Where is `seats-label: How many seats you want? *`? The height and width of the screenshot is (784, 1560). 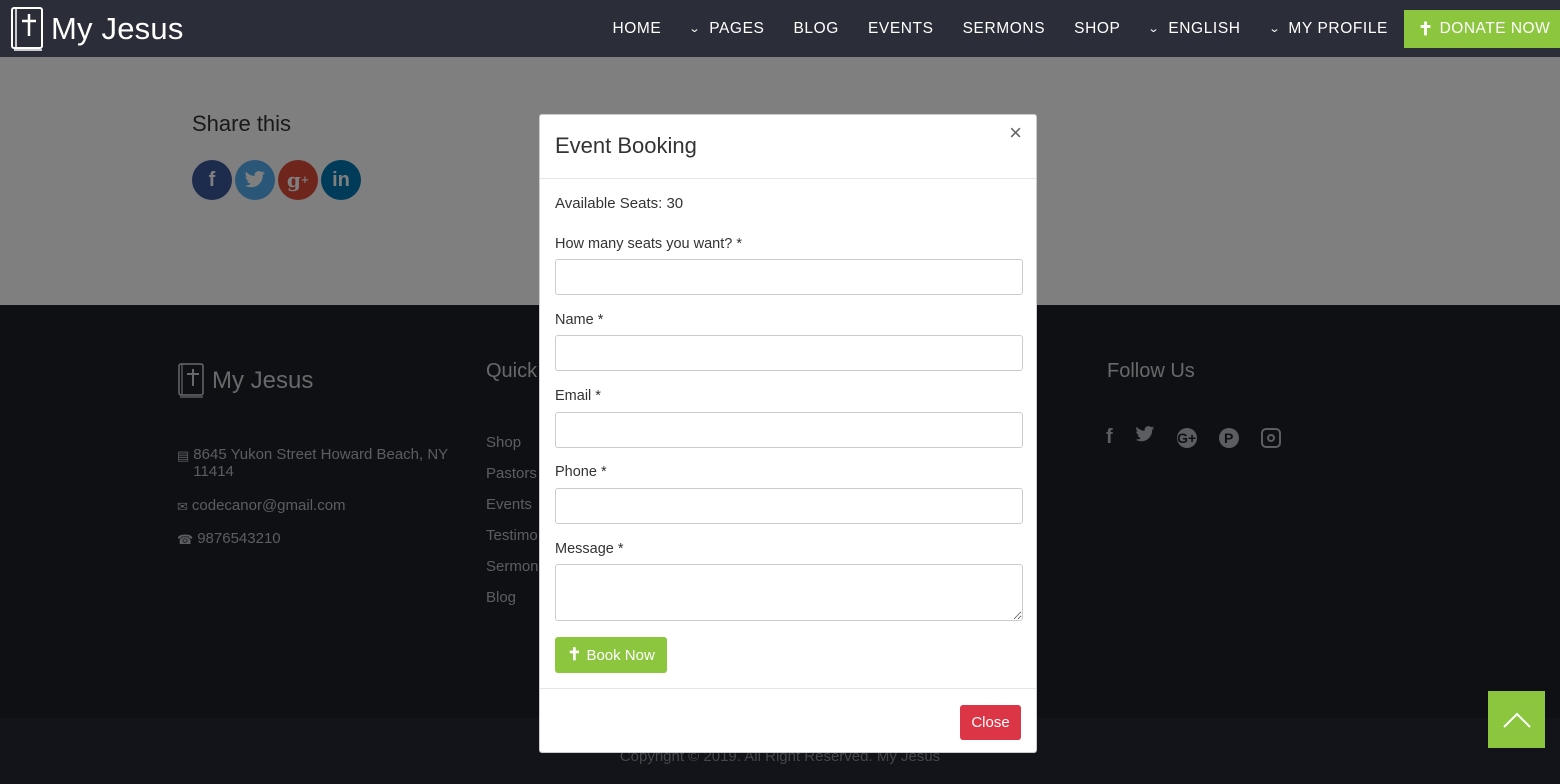
seats-label: How many seats you want? * is located at coordinates (648, 244).